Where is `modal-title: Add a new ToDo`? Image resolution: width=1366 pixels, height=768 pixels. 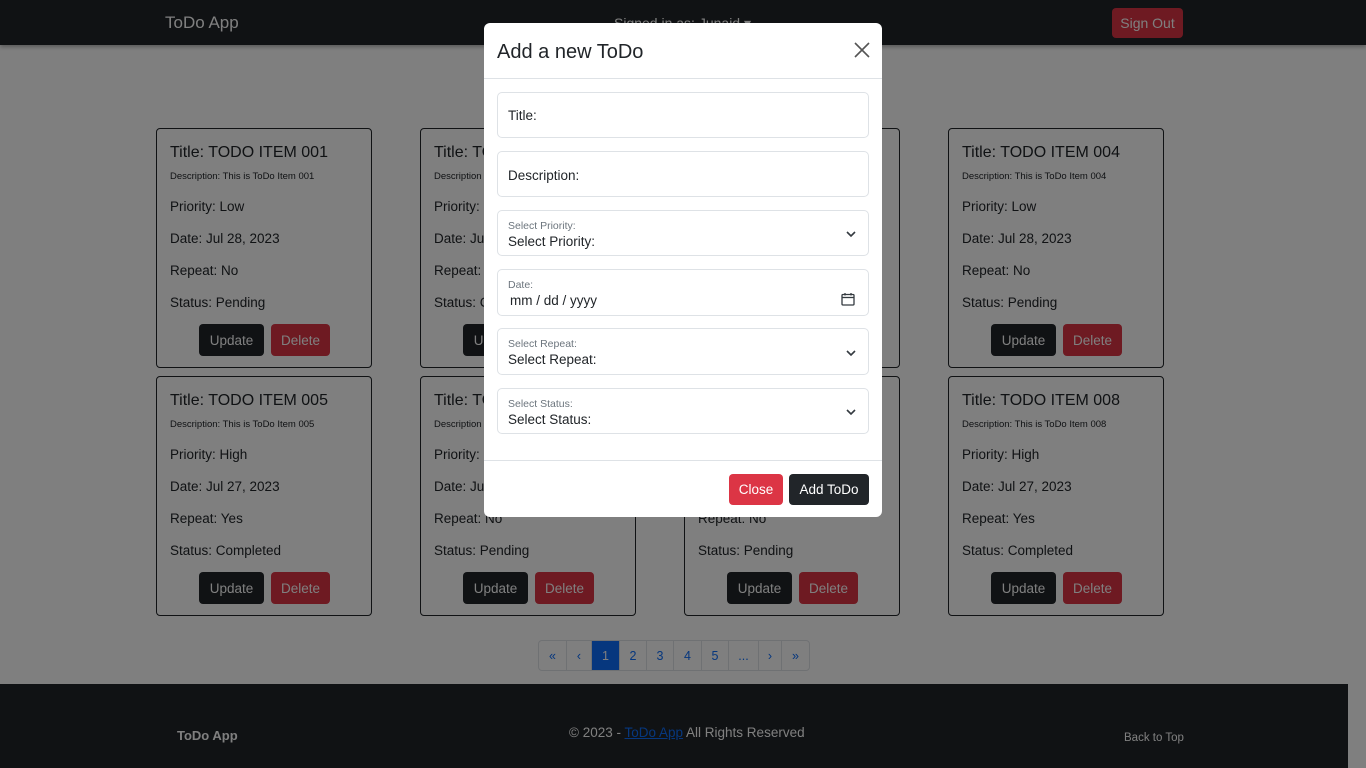 modal-title: Add a new ToDo is located at coordinates (570, 52).